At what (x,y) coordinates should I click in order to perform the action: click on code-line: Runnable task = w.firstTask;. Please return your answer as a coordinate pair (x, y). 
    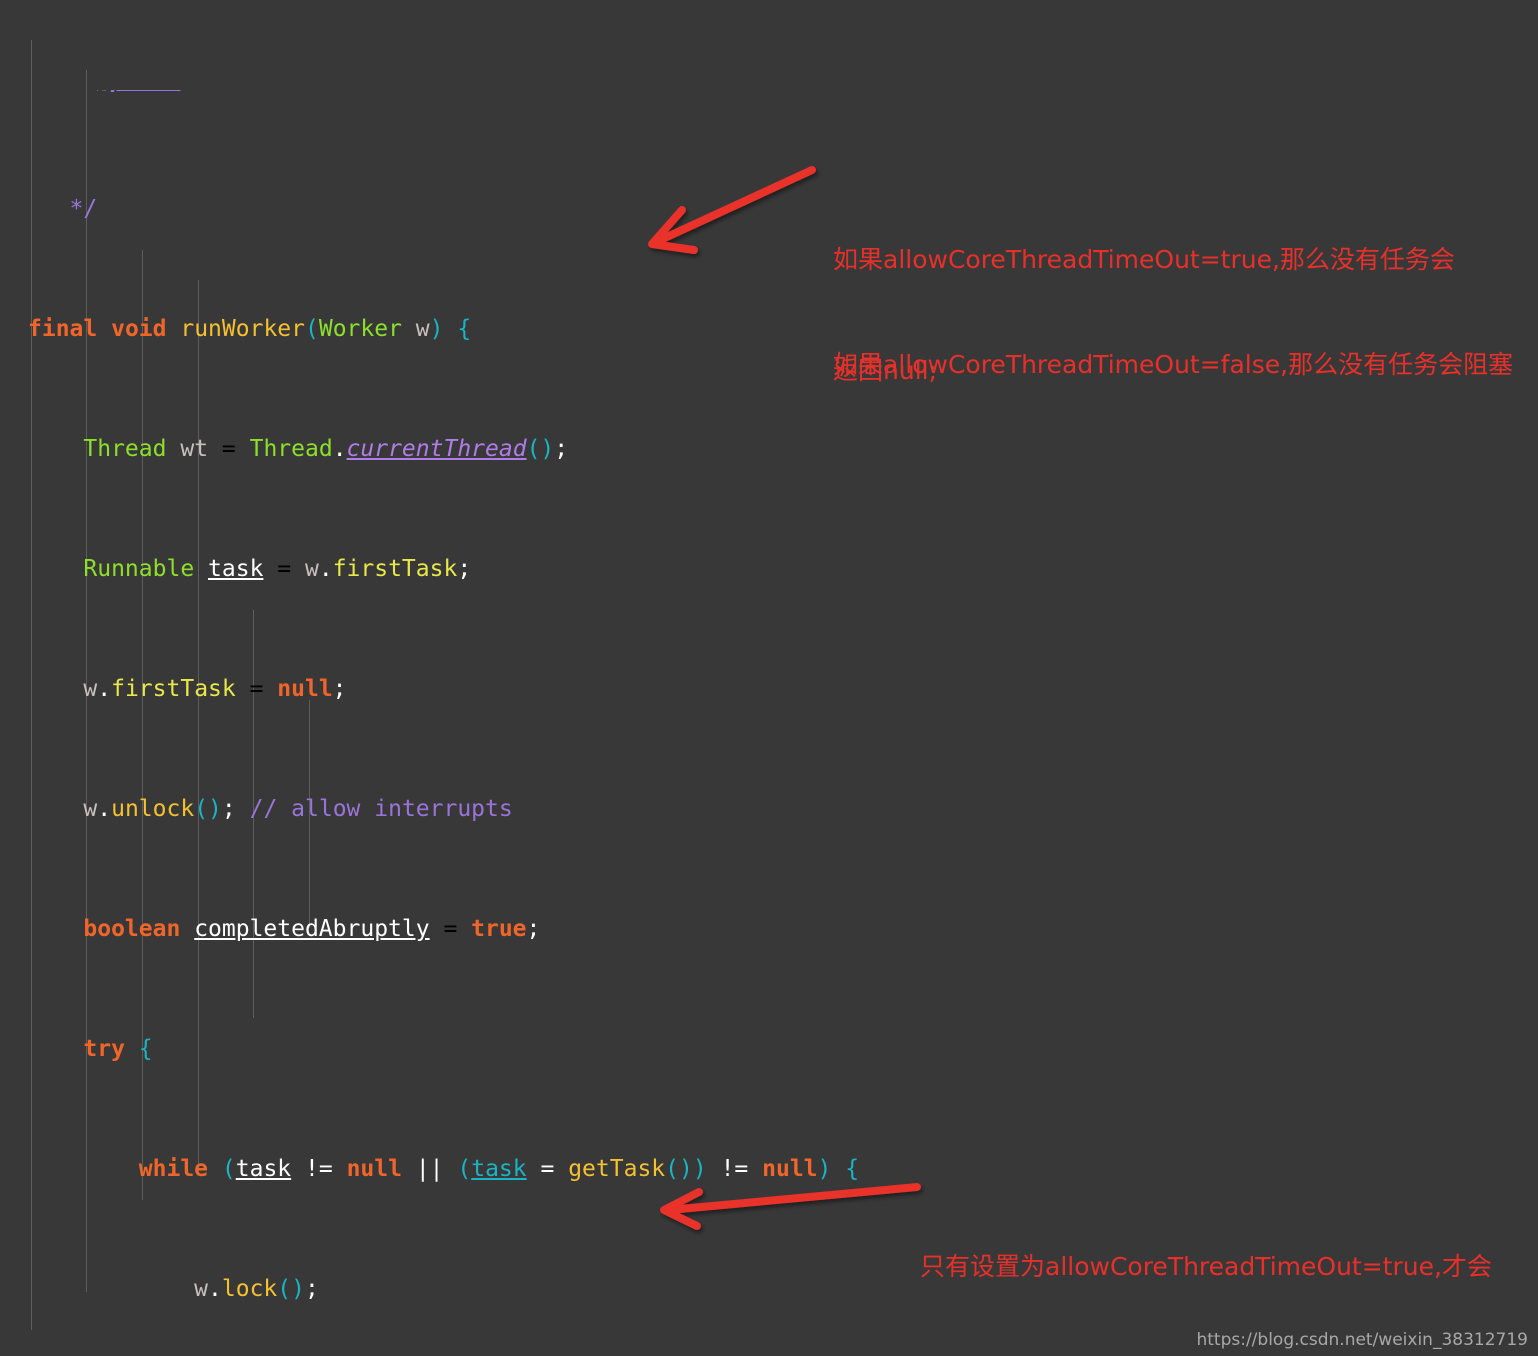
    Looking at the image, I should click on (769, 569).